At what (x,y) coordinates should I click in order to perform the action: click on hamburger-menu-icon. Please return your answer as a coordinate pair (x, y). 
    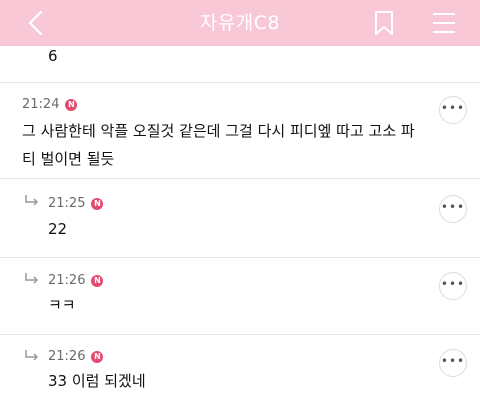
    Looking at the image, I should click on (444, 23).